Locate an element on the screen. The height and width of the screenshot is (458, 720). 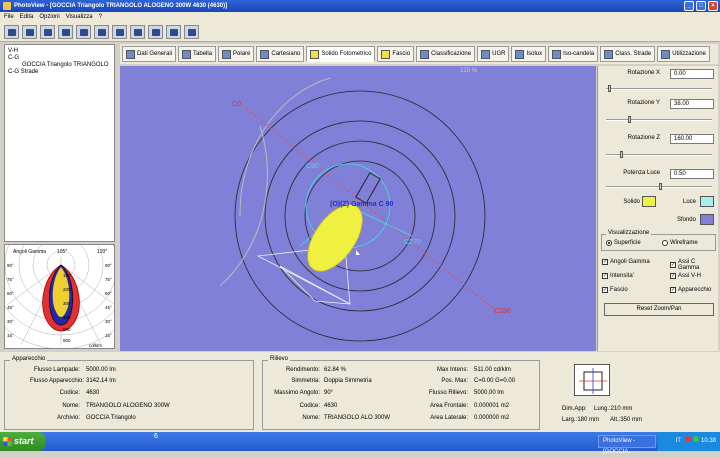
ugr-icon is located at coordinates (486, 54).